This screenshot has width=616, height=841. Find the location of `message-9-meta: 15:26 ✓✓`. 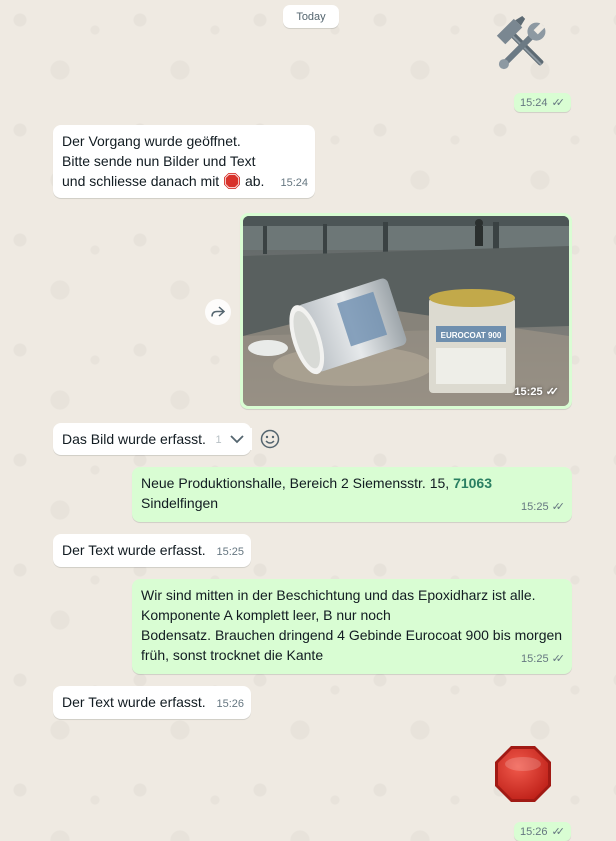

message-9-meta: 15:26 ✓✓ is located at coordinates (542, 831).